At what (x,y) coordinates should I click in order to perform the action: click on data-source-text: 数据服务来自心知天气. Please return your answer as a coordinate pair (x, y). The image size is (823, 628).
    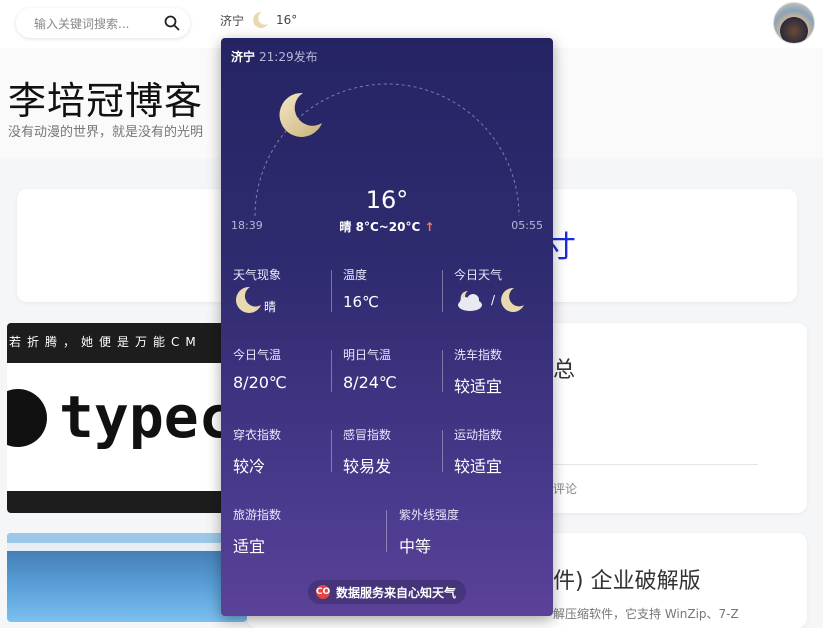
    Looking at the image, I should click on (396, 592).